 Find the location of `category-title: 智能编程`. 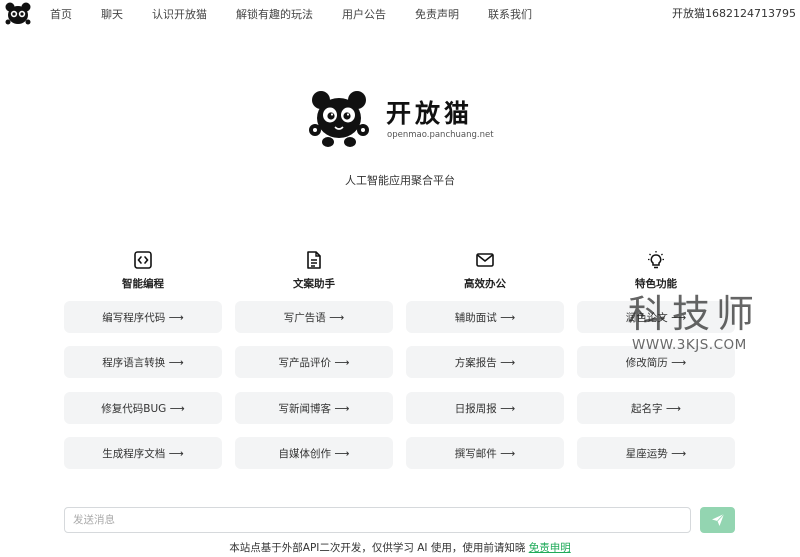

category-title: 智能编程 is located at coordinates (143, 284).